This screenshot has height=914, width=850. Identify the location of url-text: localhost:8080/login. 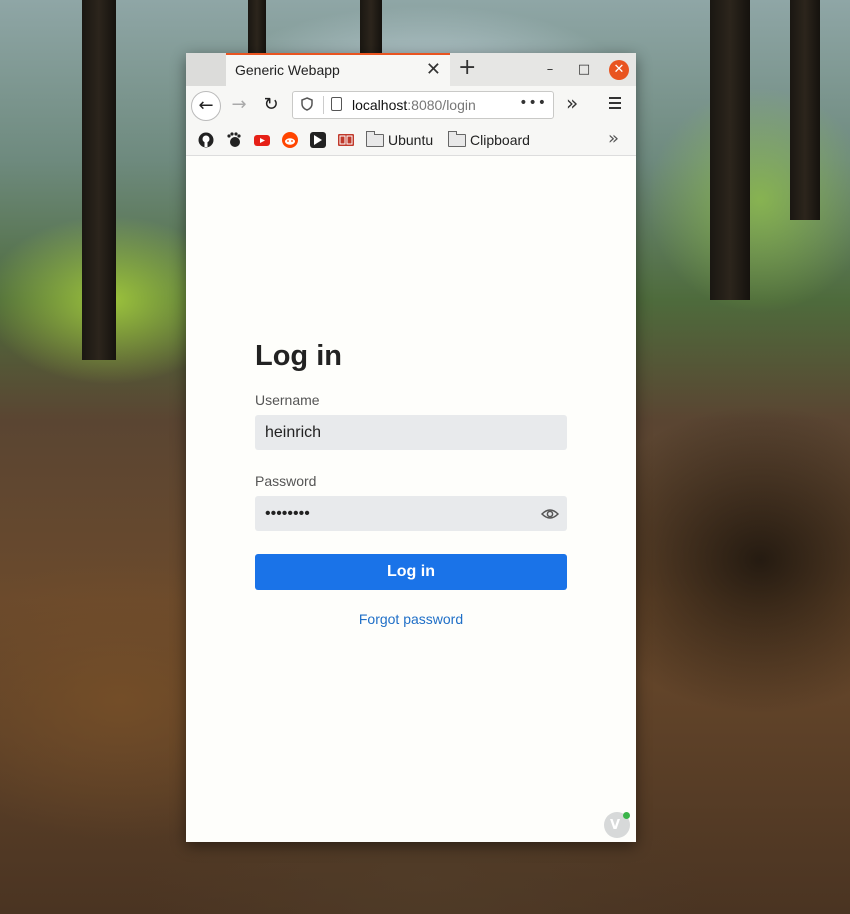
(414, 105).